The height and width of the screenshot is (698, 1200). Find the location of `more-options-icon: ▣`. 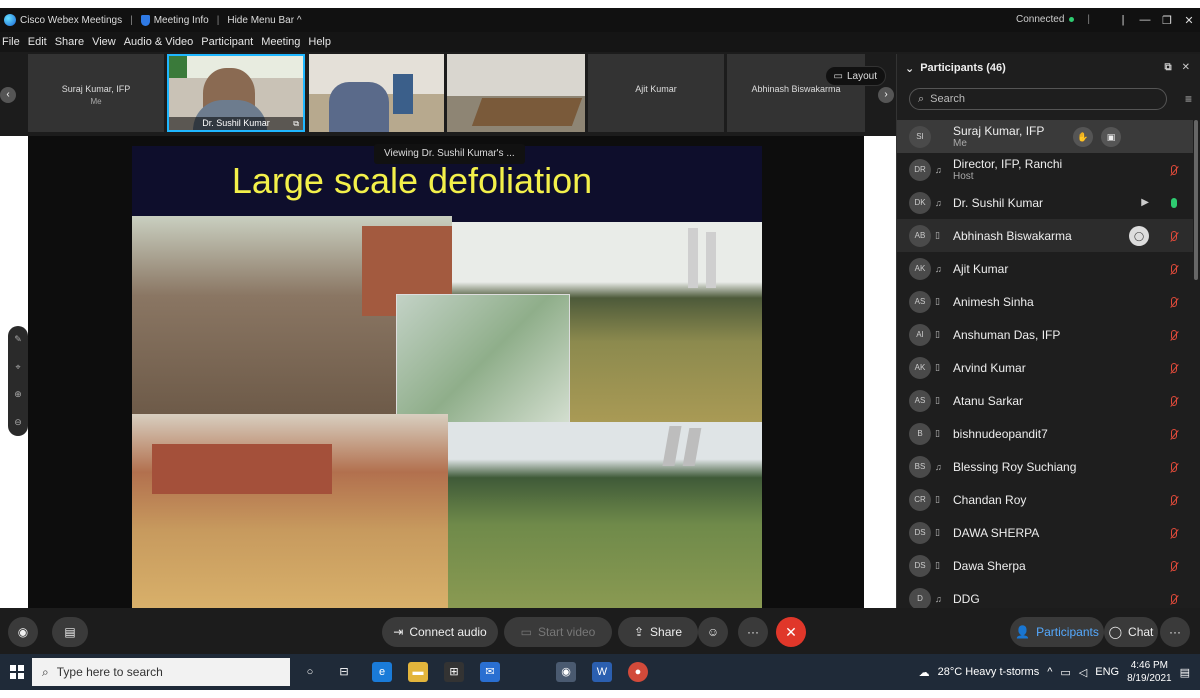

more-options-icon: ▣ is located at coordinates (1111, 136).